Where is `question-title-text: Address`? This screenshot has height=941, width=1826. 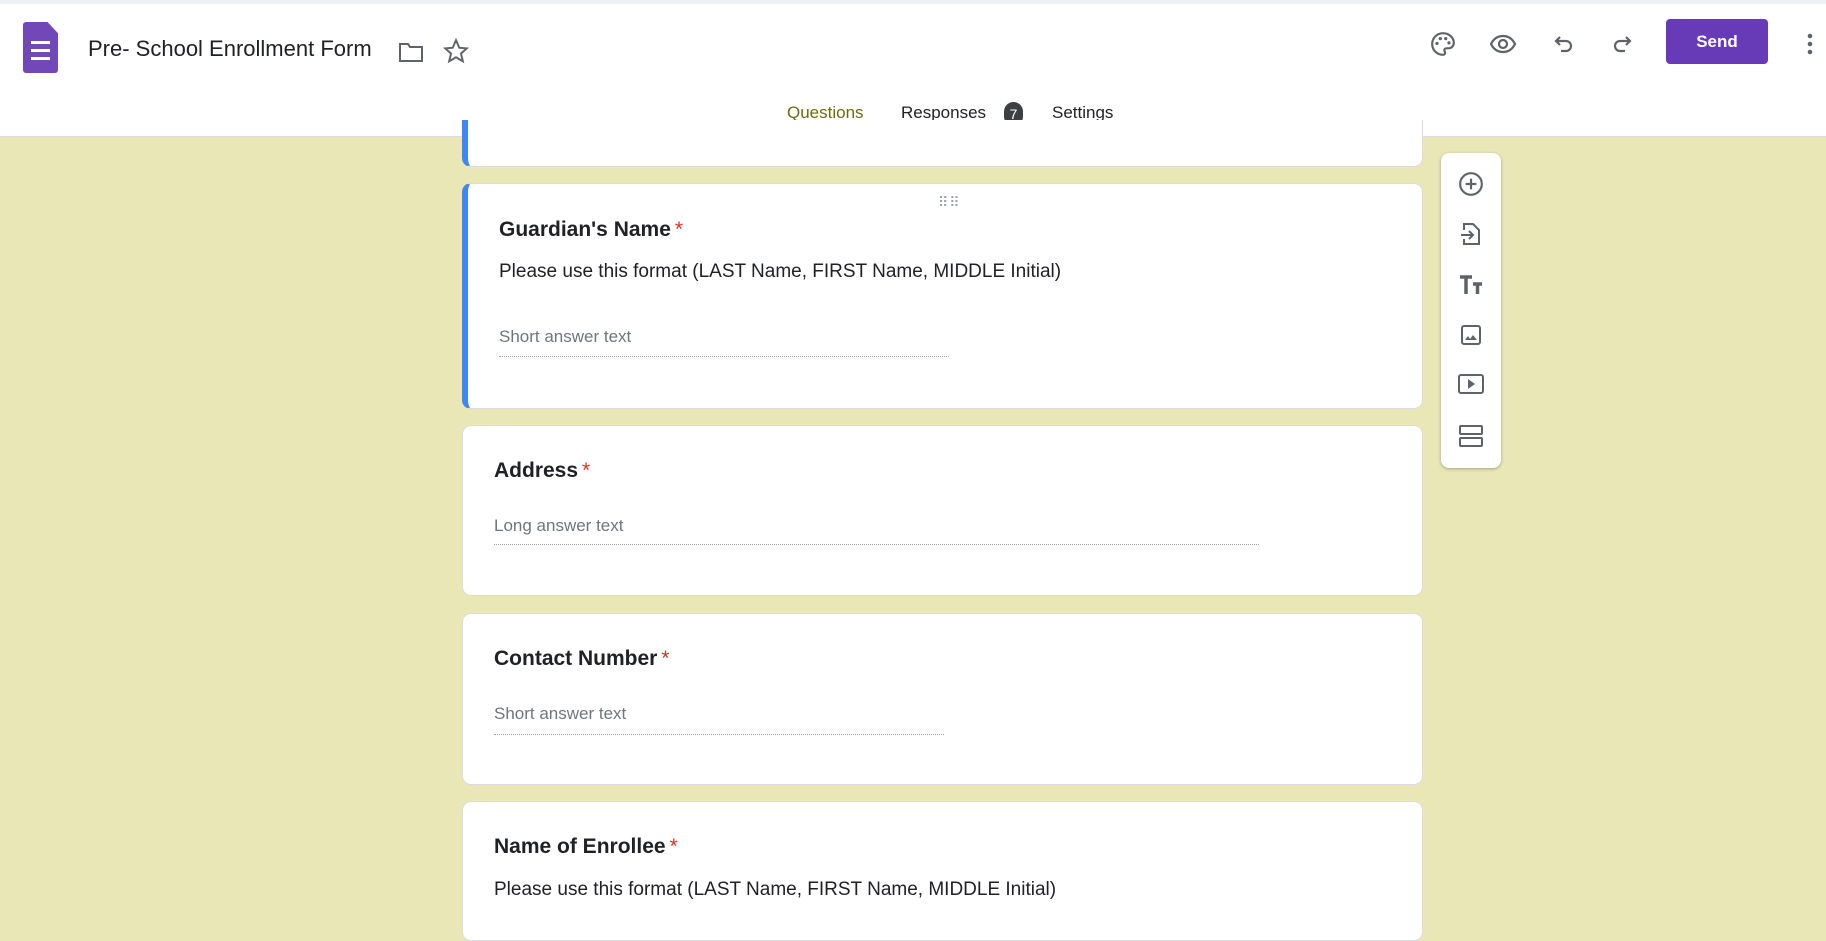
question-title-text: Address is located at coordinates (536, 470).